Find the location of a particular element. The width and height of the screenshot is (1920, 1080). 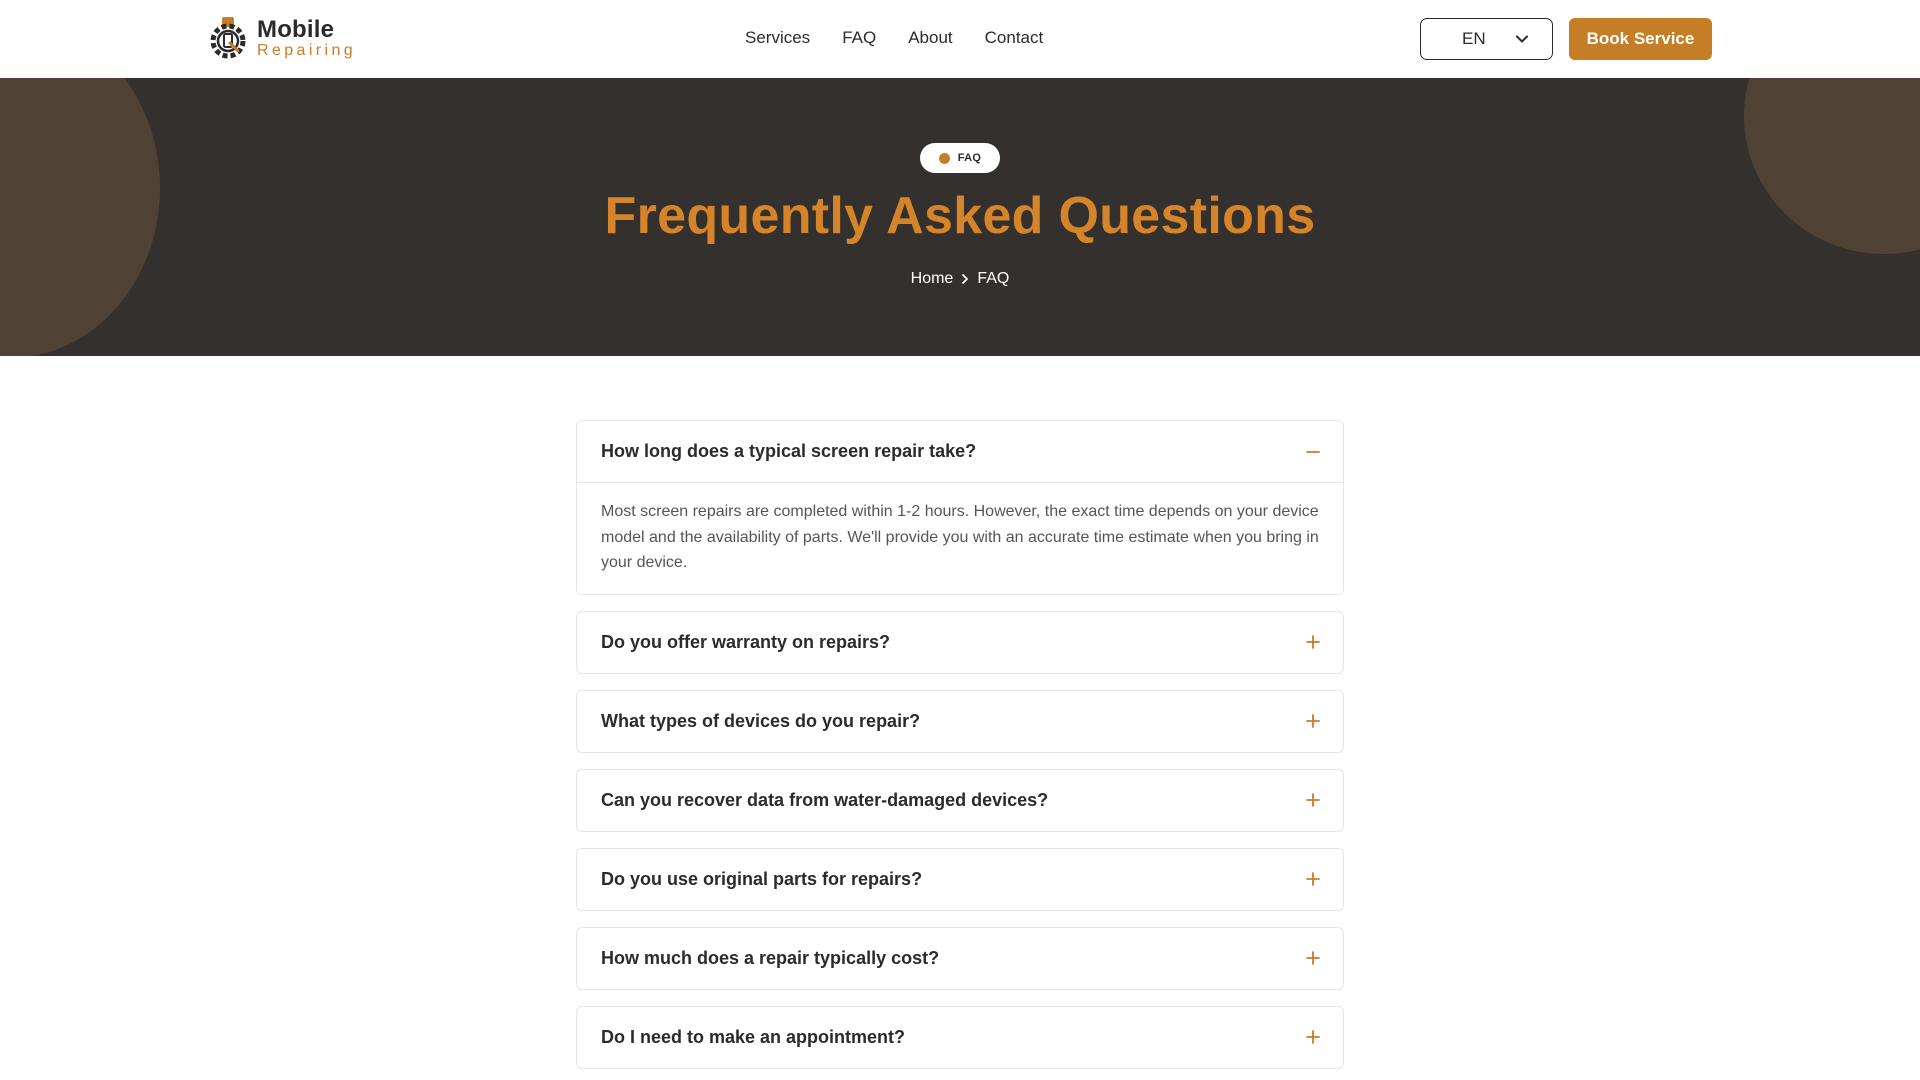

faq-question-header: Do you offer warranty on repairs? is located at coordinates (960, 642).